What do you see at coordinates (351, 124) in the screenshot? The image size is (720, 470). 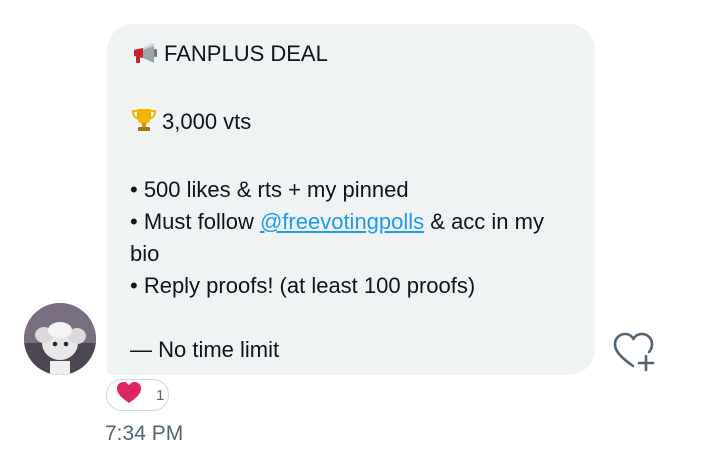 I see `message-prize-line: 3,000 vts` at bounding box center [351, 124].